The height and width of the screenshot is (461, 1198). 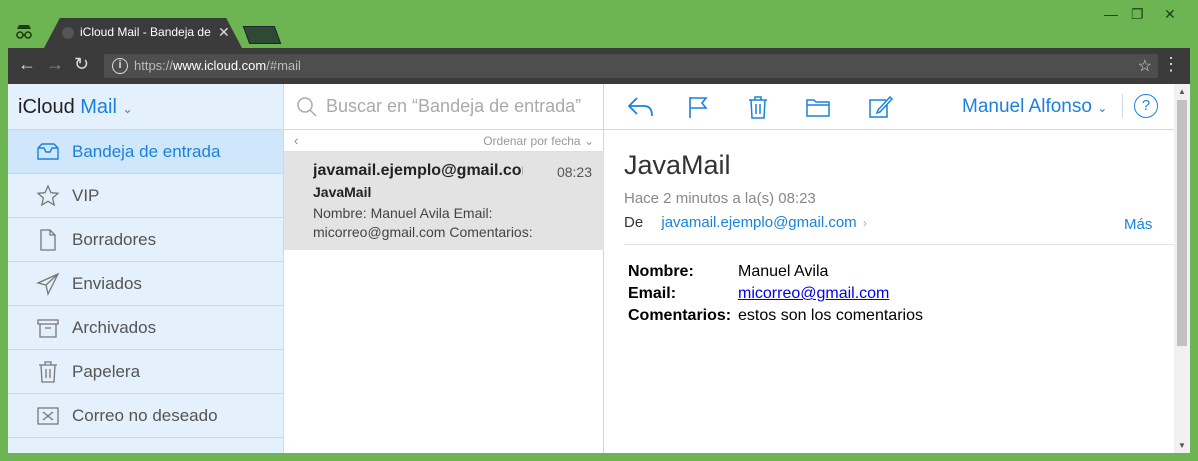 I want to click on sidebar-item-trash: Papelera, so click(x=145, y=372).